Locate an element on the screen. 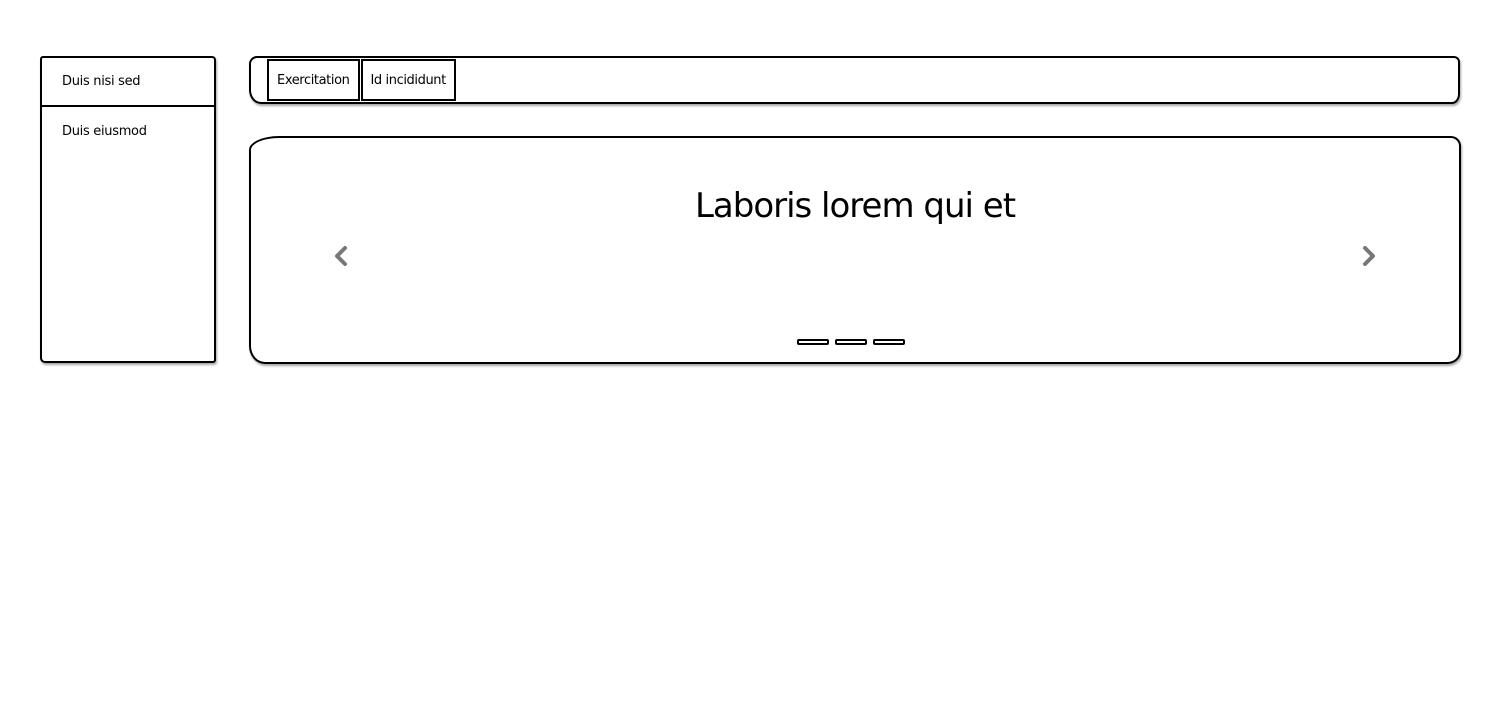 The image size is (1500, 720). carousel-next-button is located at coordinates (1369, 256).